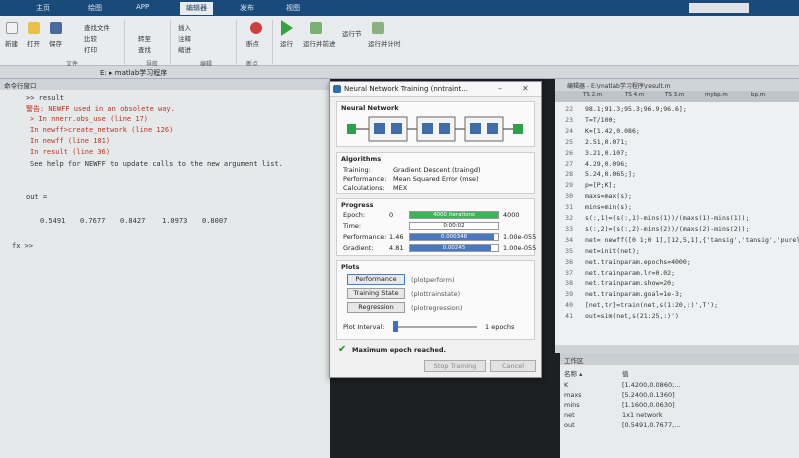 This screenshot has height=458, width=799. What do you see at coordinates (70, 141) in the screenshot?
I see `stack-line: In newff (line 101)` at bounding box center [70, 141].